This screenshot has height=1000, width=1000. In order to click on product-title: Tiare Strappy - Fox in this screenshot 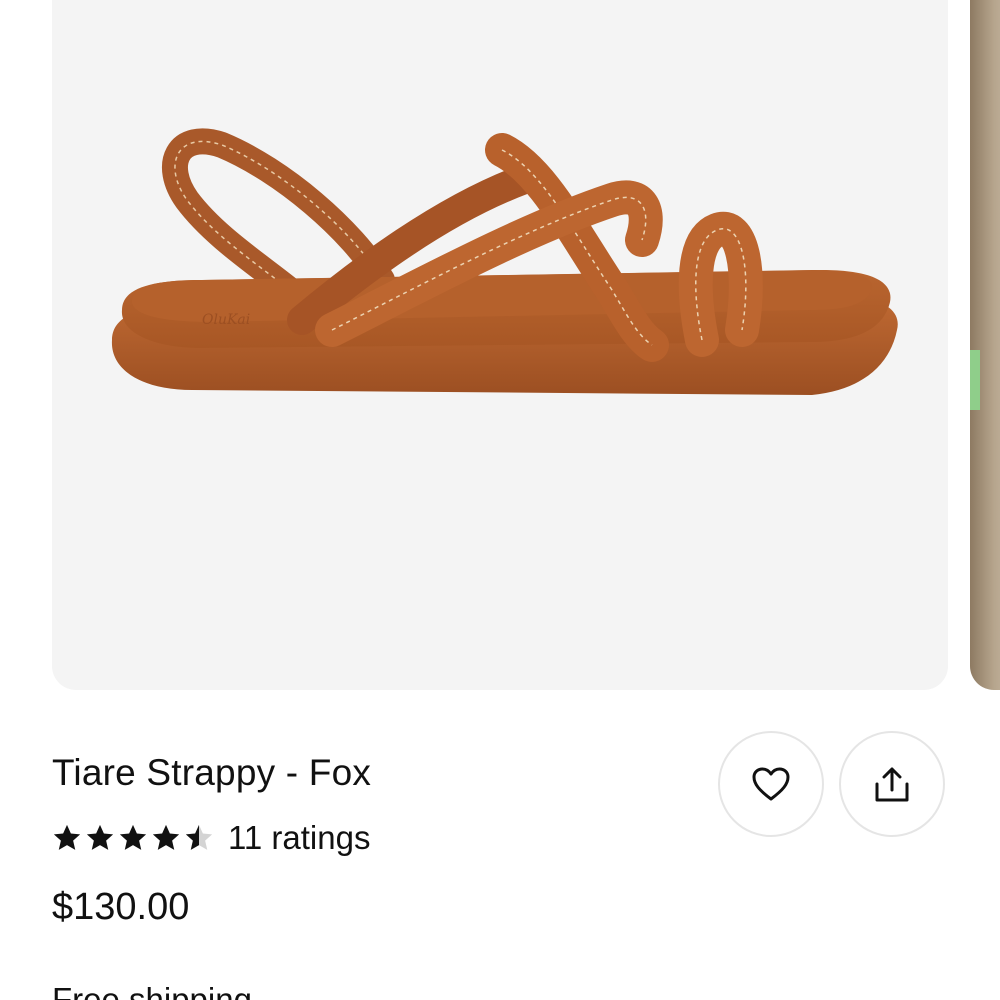, I will do `click(212, 772)`.